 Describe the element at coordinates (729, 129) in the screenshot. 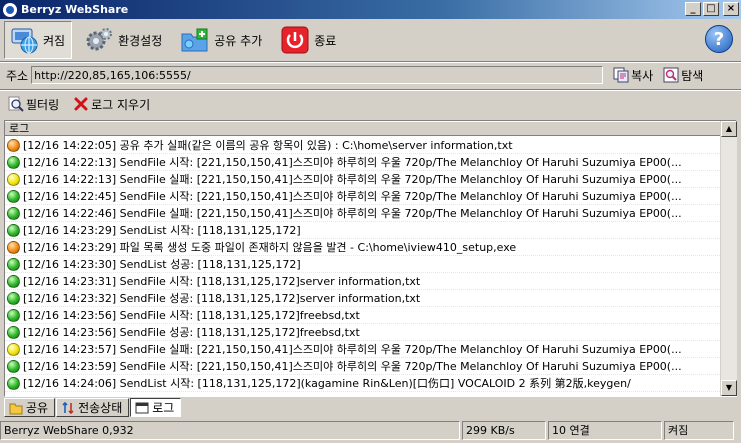

I see `scroll-up-button: ▲` at that location.